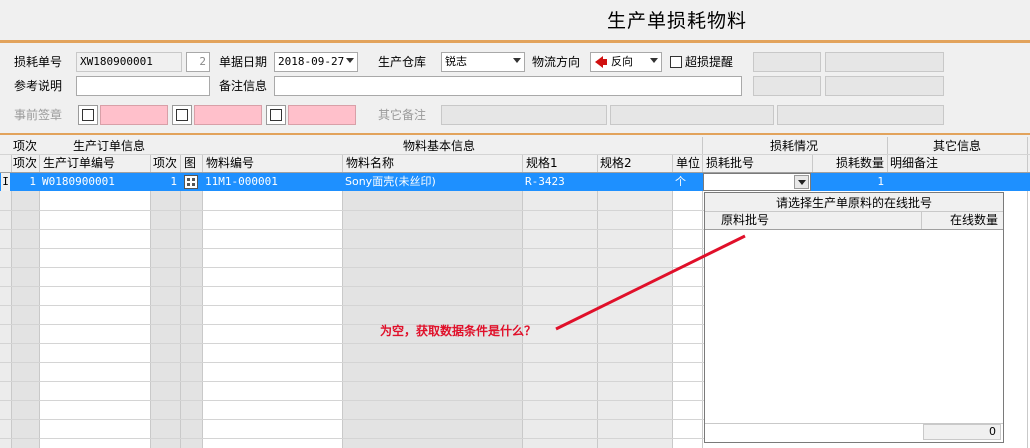  I want to click on date-picker: 2018-09-27, so click(316, 62).